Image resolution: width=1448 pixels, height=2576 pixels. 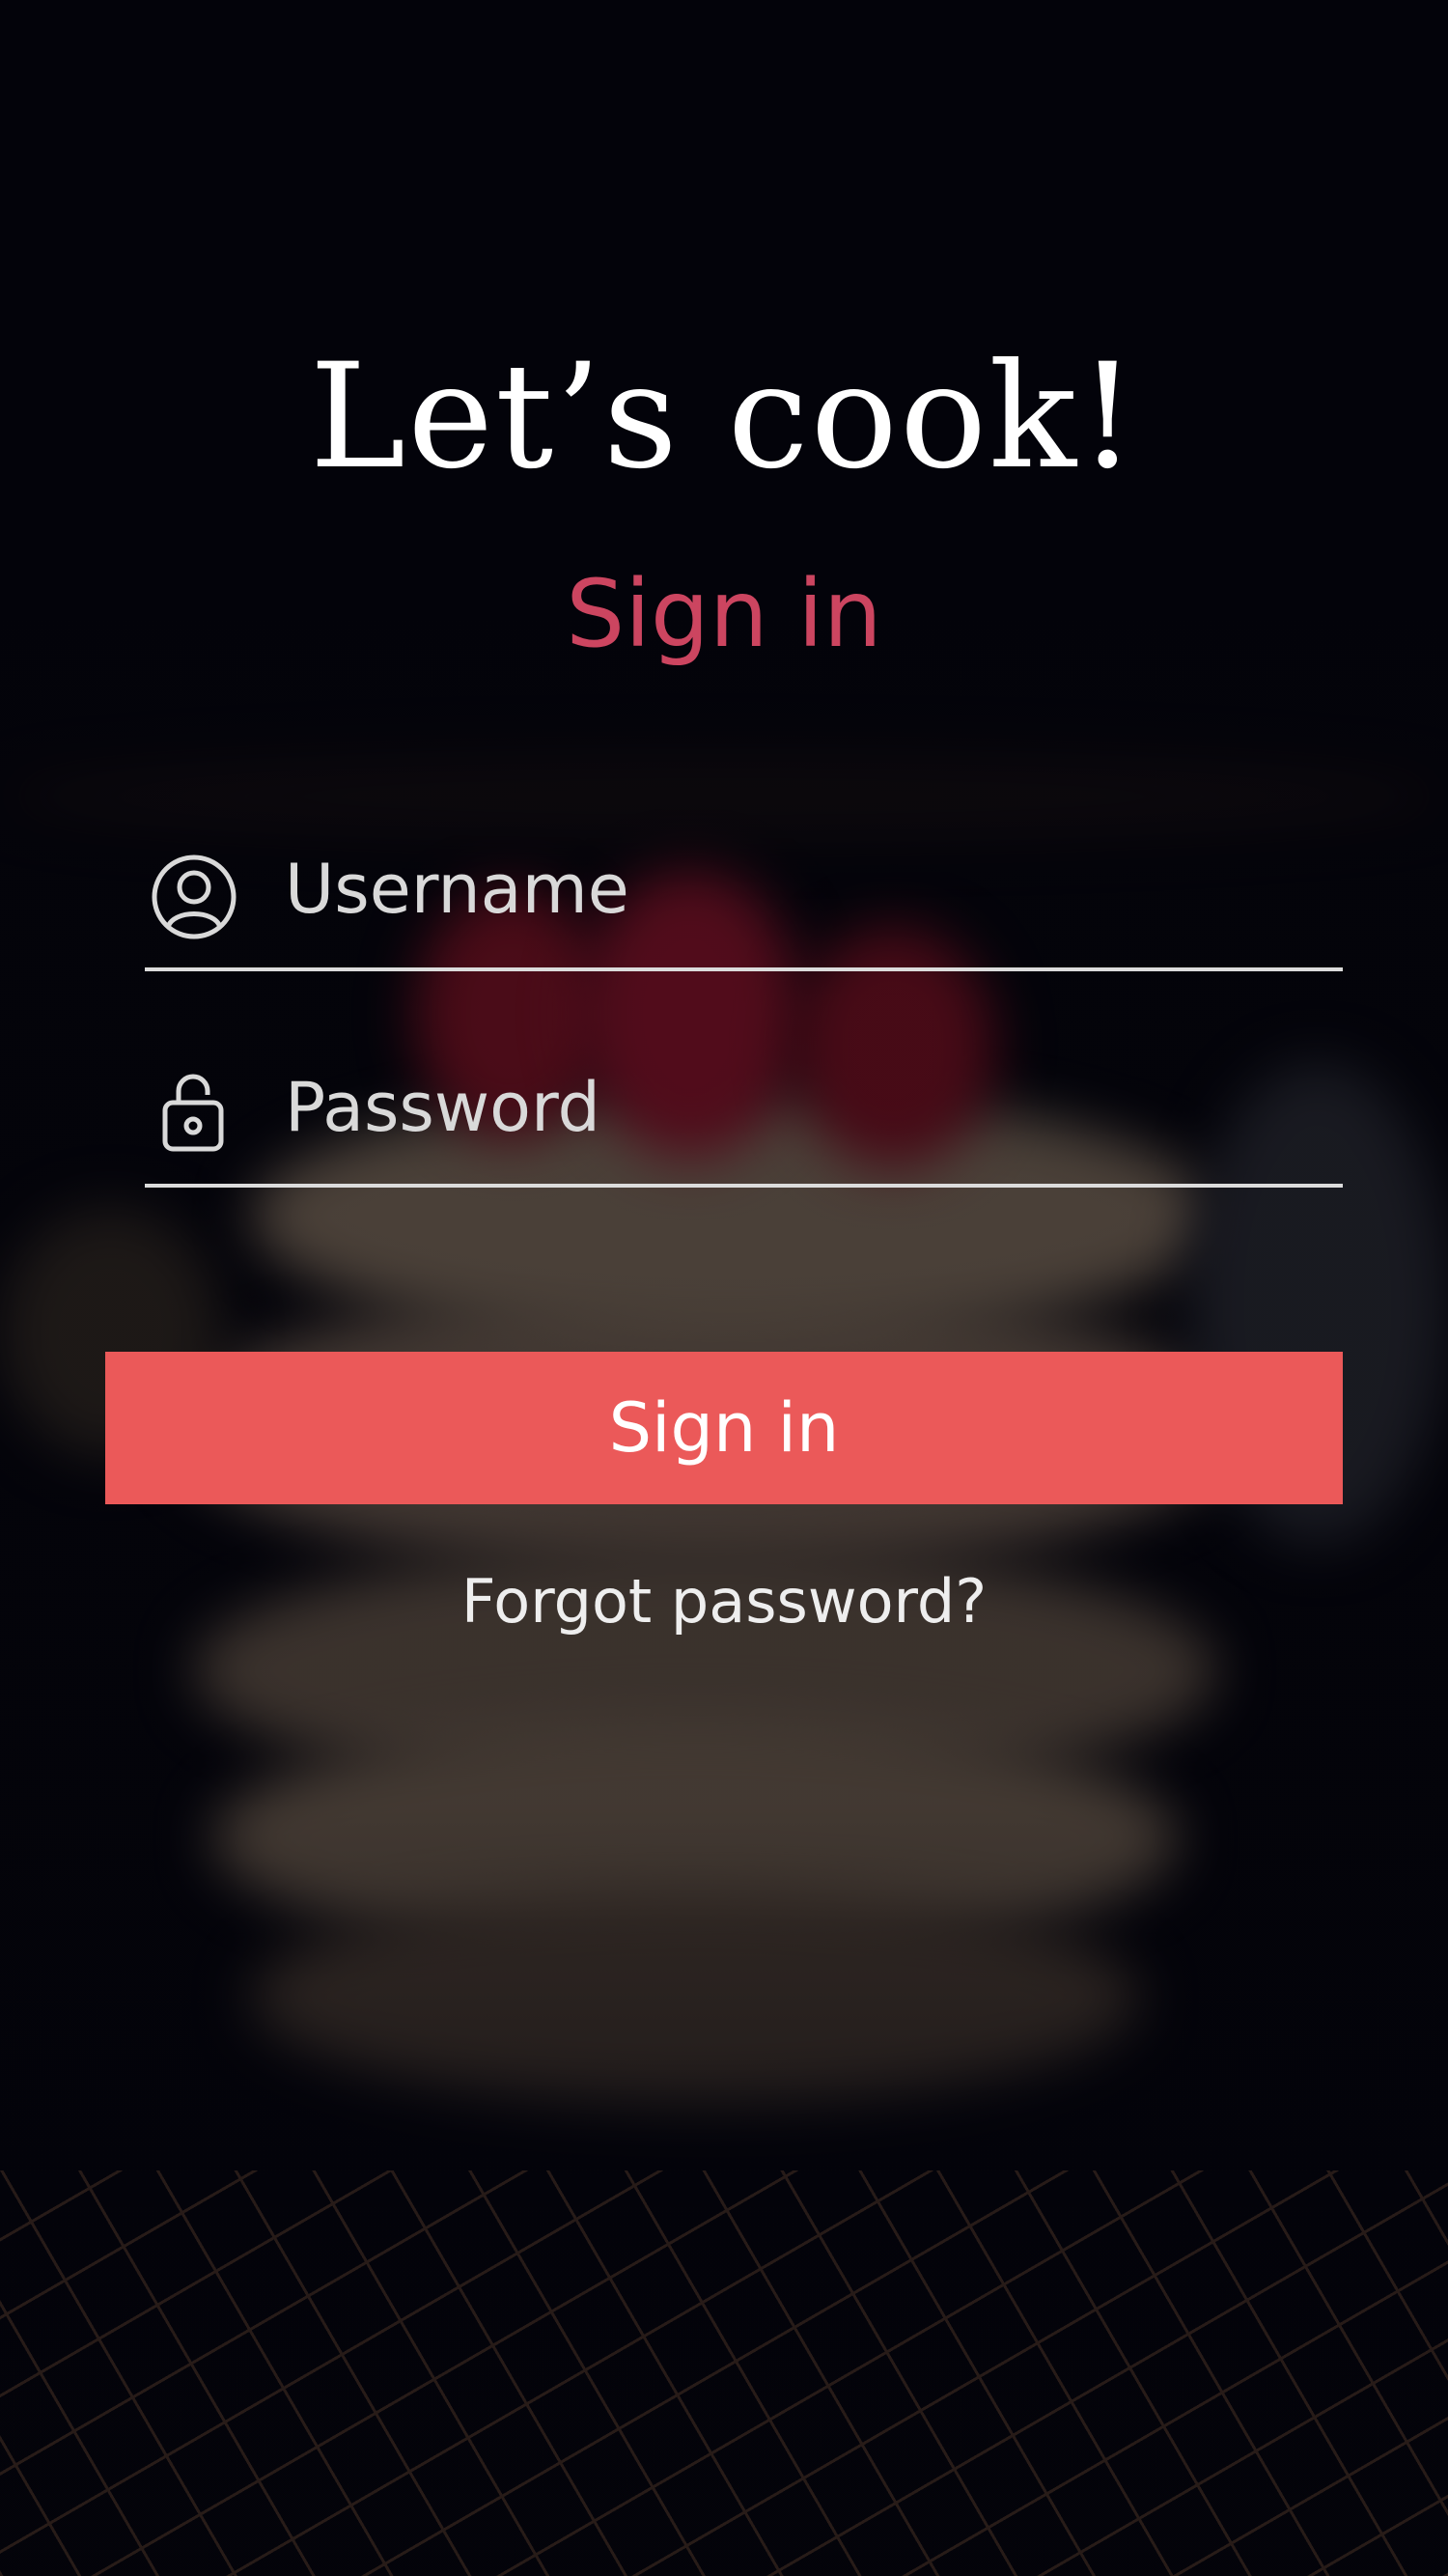 What do you see at coordinates (744, 1108) in the screenshot?
I see `password-field: Password` at bounding box center [744, 1108].